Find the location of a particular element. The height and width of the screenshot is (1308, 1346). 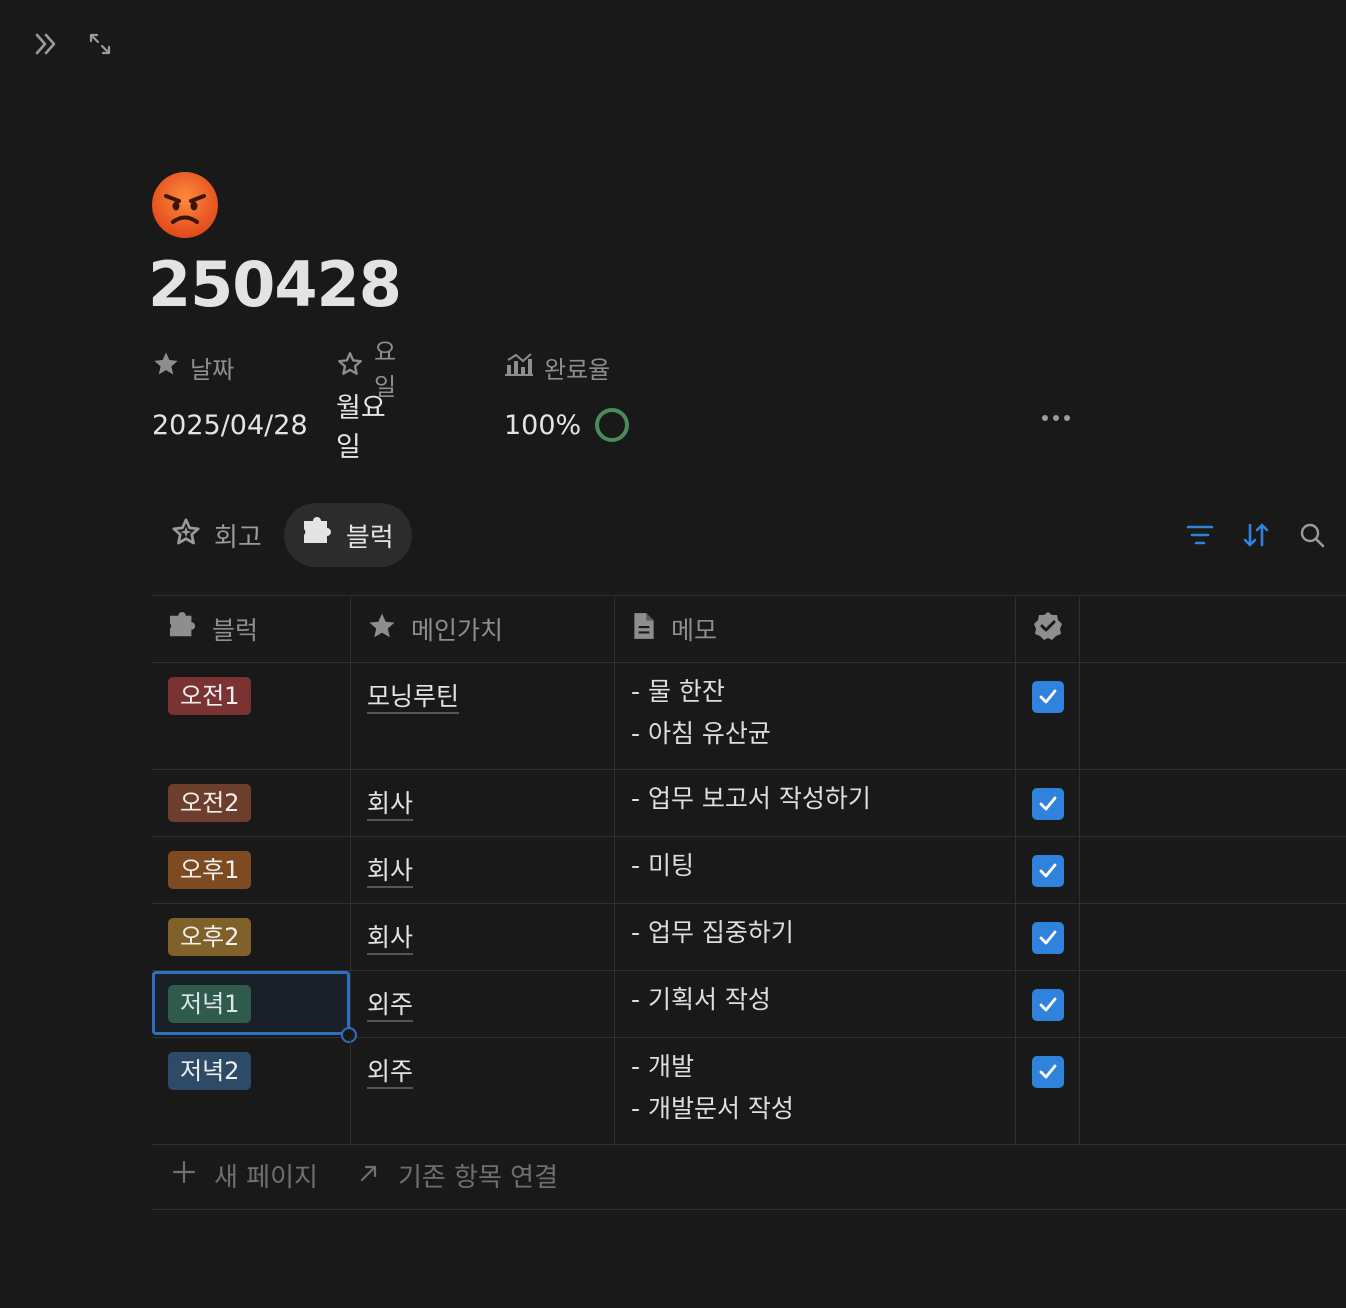

block-cell: 오후2 is located at coordinates (251, 937).